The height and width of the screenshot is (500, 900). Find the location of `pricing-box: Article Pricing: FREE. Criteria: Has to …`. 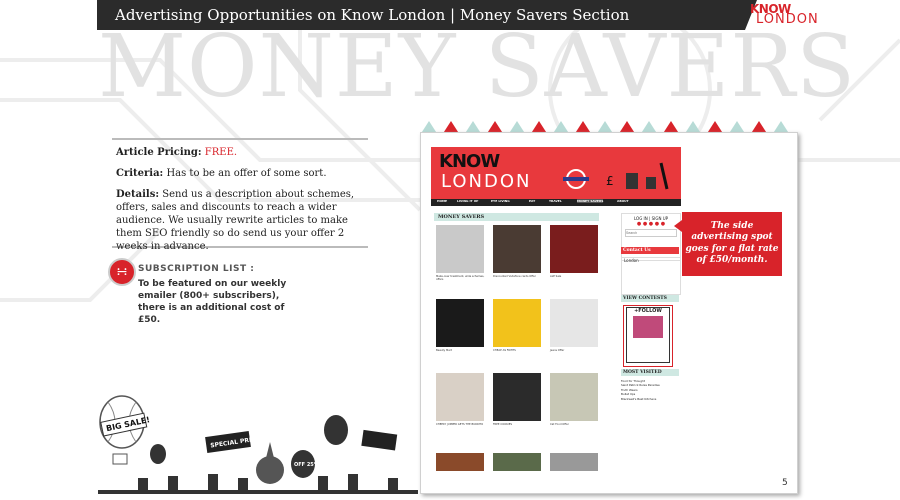

pricing-box: Article Pricing: FREE. Criteria: Has to … is located at coordinates (240, 195).